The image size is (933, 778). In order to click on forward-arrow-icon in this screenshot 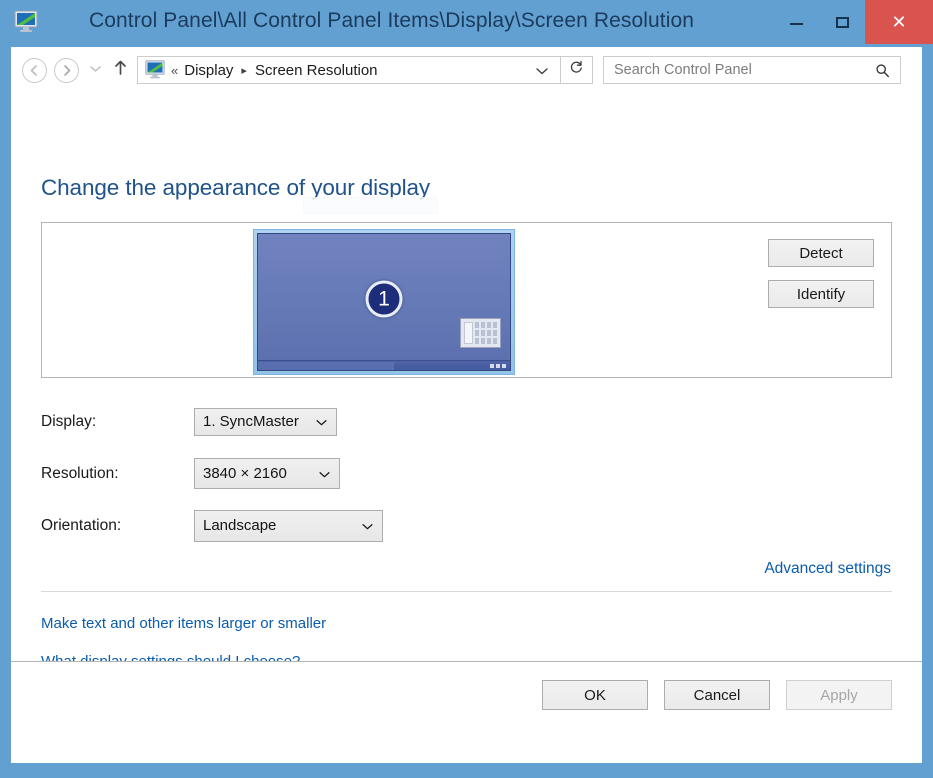, I will do `click(66, 70)`.